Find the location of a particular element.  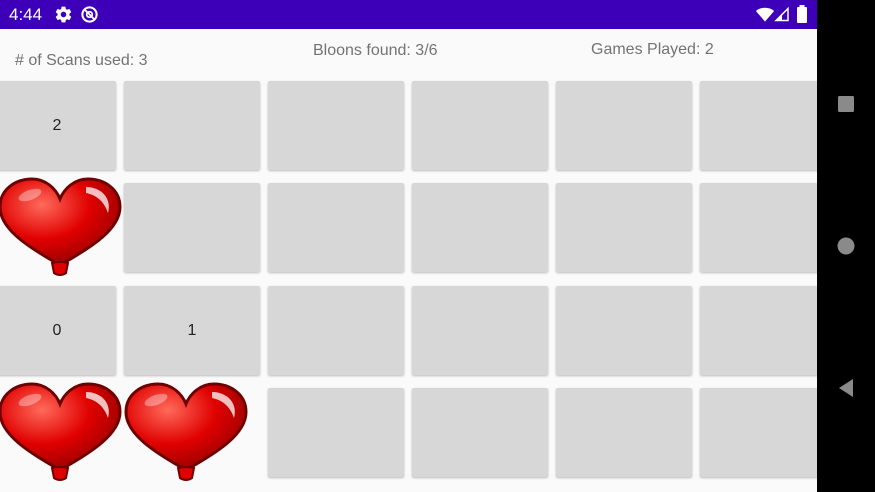

home-circle-icon is located at coordinates (846, 246).